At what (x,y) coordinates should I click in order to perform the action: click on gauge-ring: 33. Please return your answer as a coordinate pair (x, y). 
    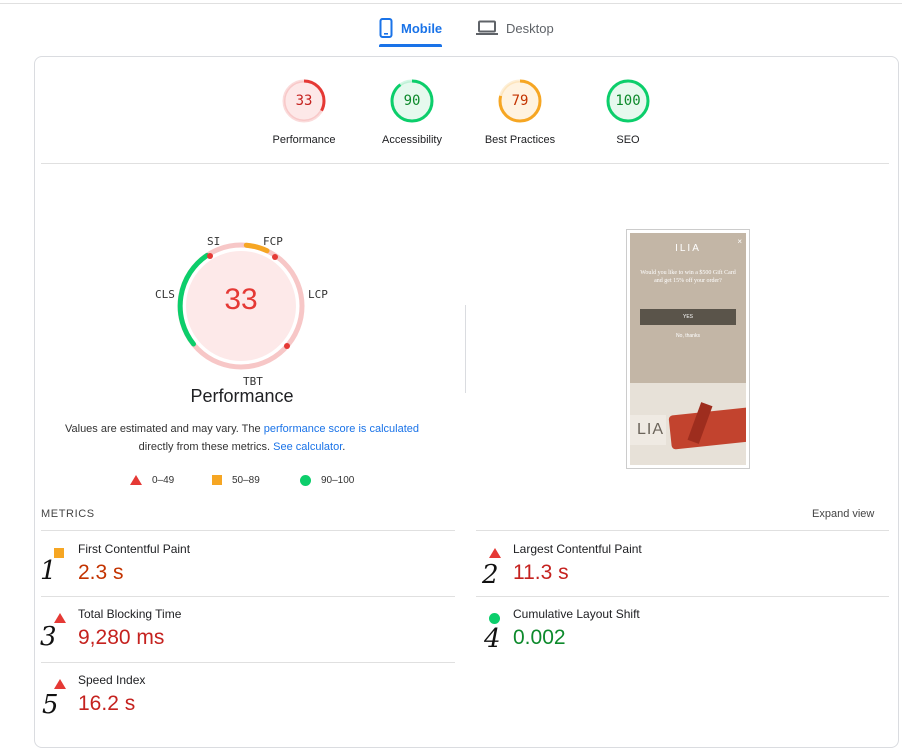
    Looking at the image, I should click on (304, 101).